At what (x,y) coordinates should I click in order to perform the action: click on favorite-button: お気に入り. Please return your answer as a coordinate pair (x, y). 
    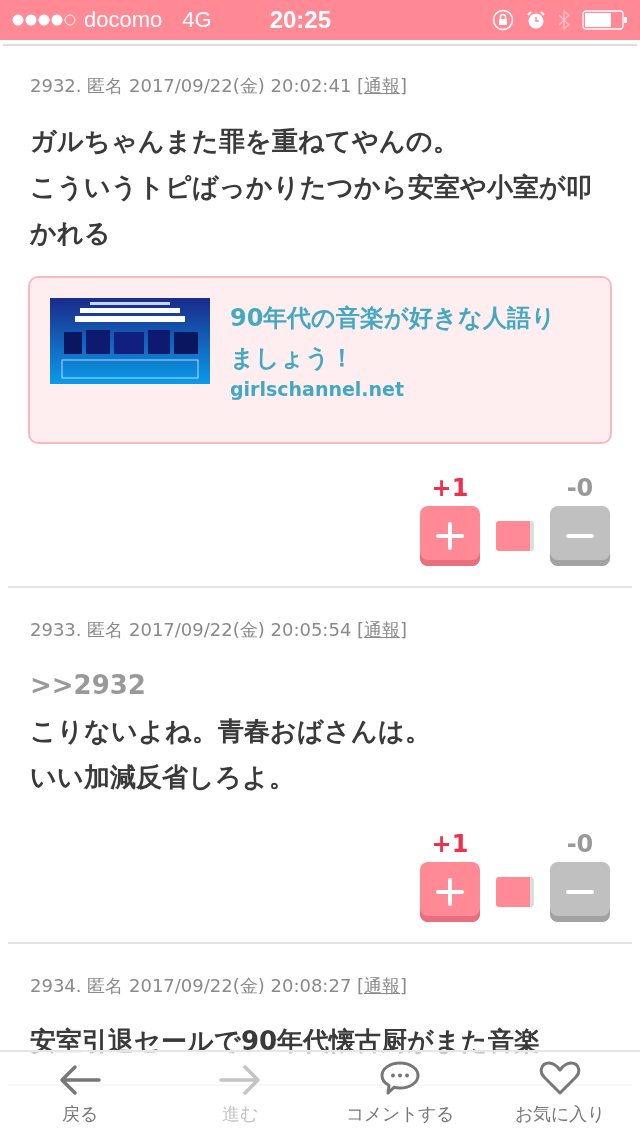
    Looking at the image, I should click on (560, 1093).